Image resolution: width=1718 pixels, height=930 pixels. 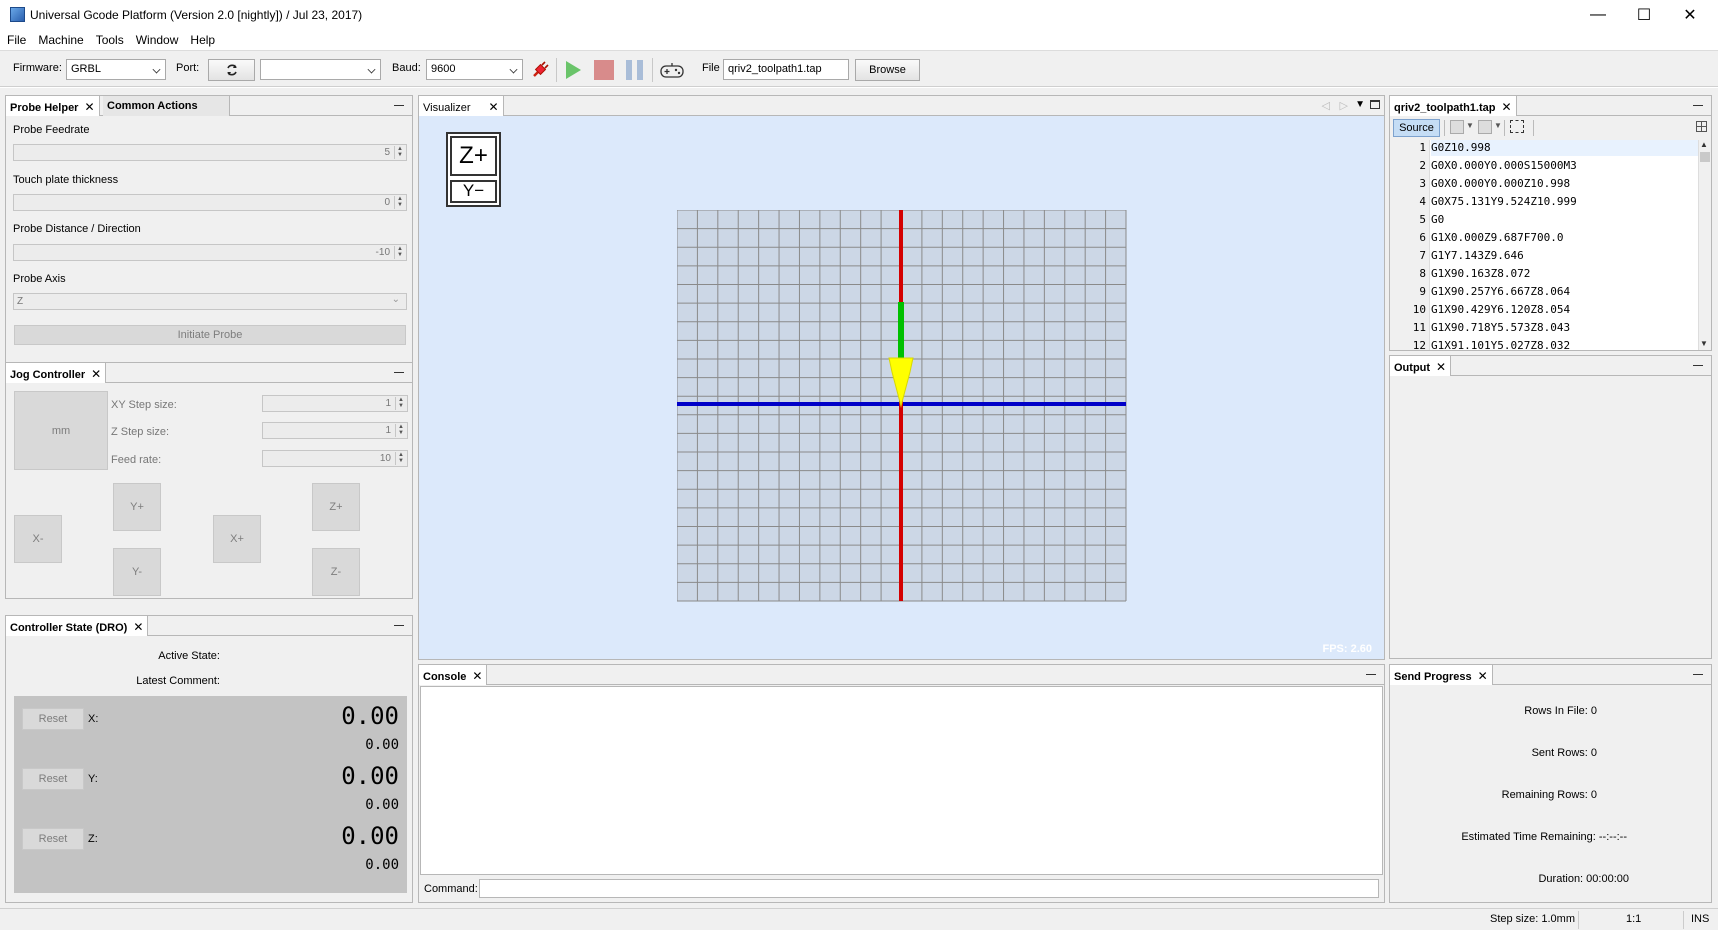 What do you see at coordinates (137, 572) in the screenshot?
I see `jog-y-minus-button: Y-` at bounding box center [137, 572].